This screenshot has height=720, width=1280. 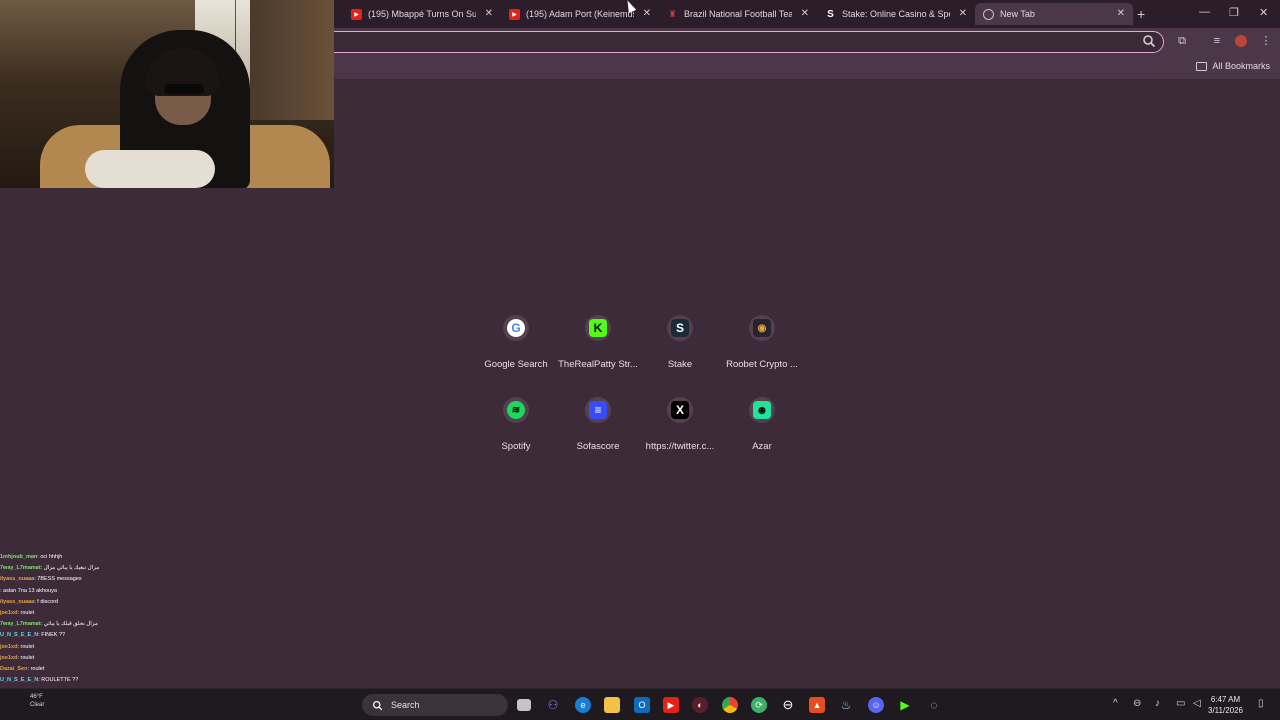 What do you see at coordinates (345, 705) in the screenshot?
I see `windows-start-icon` at bounding box center [345, 705].